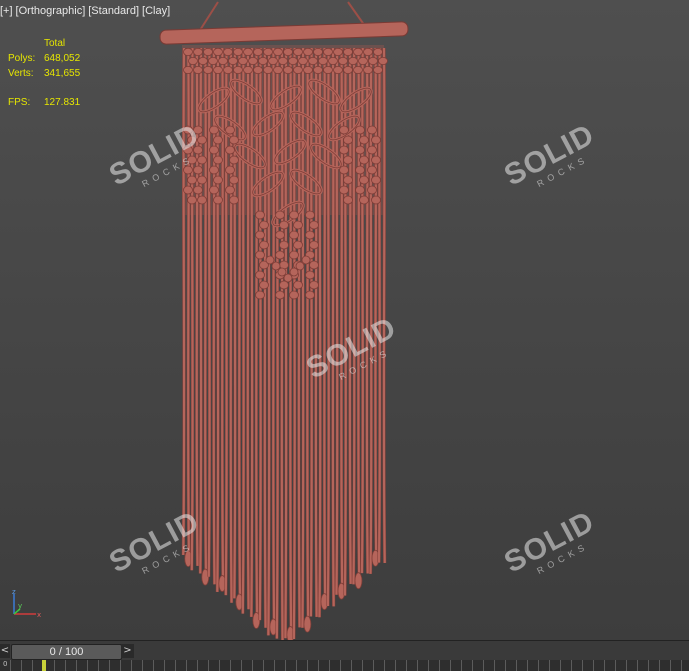  Describe the element at coordinates (39, 615) in the screenshot. I see `axis-x-label: x` at that location.